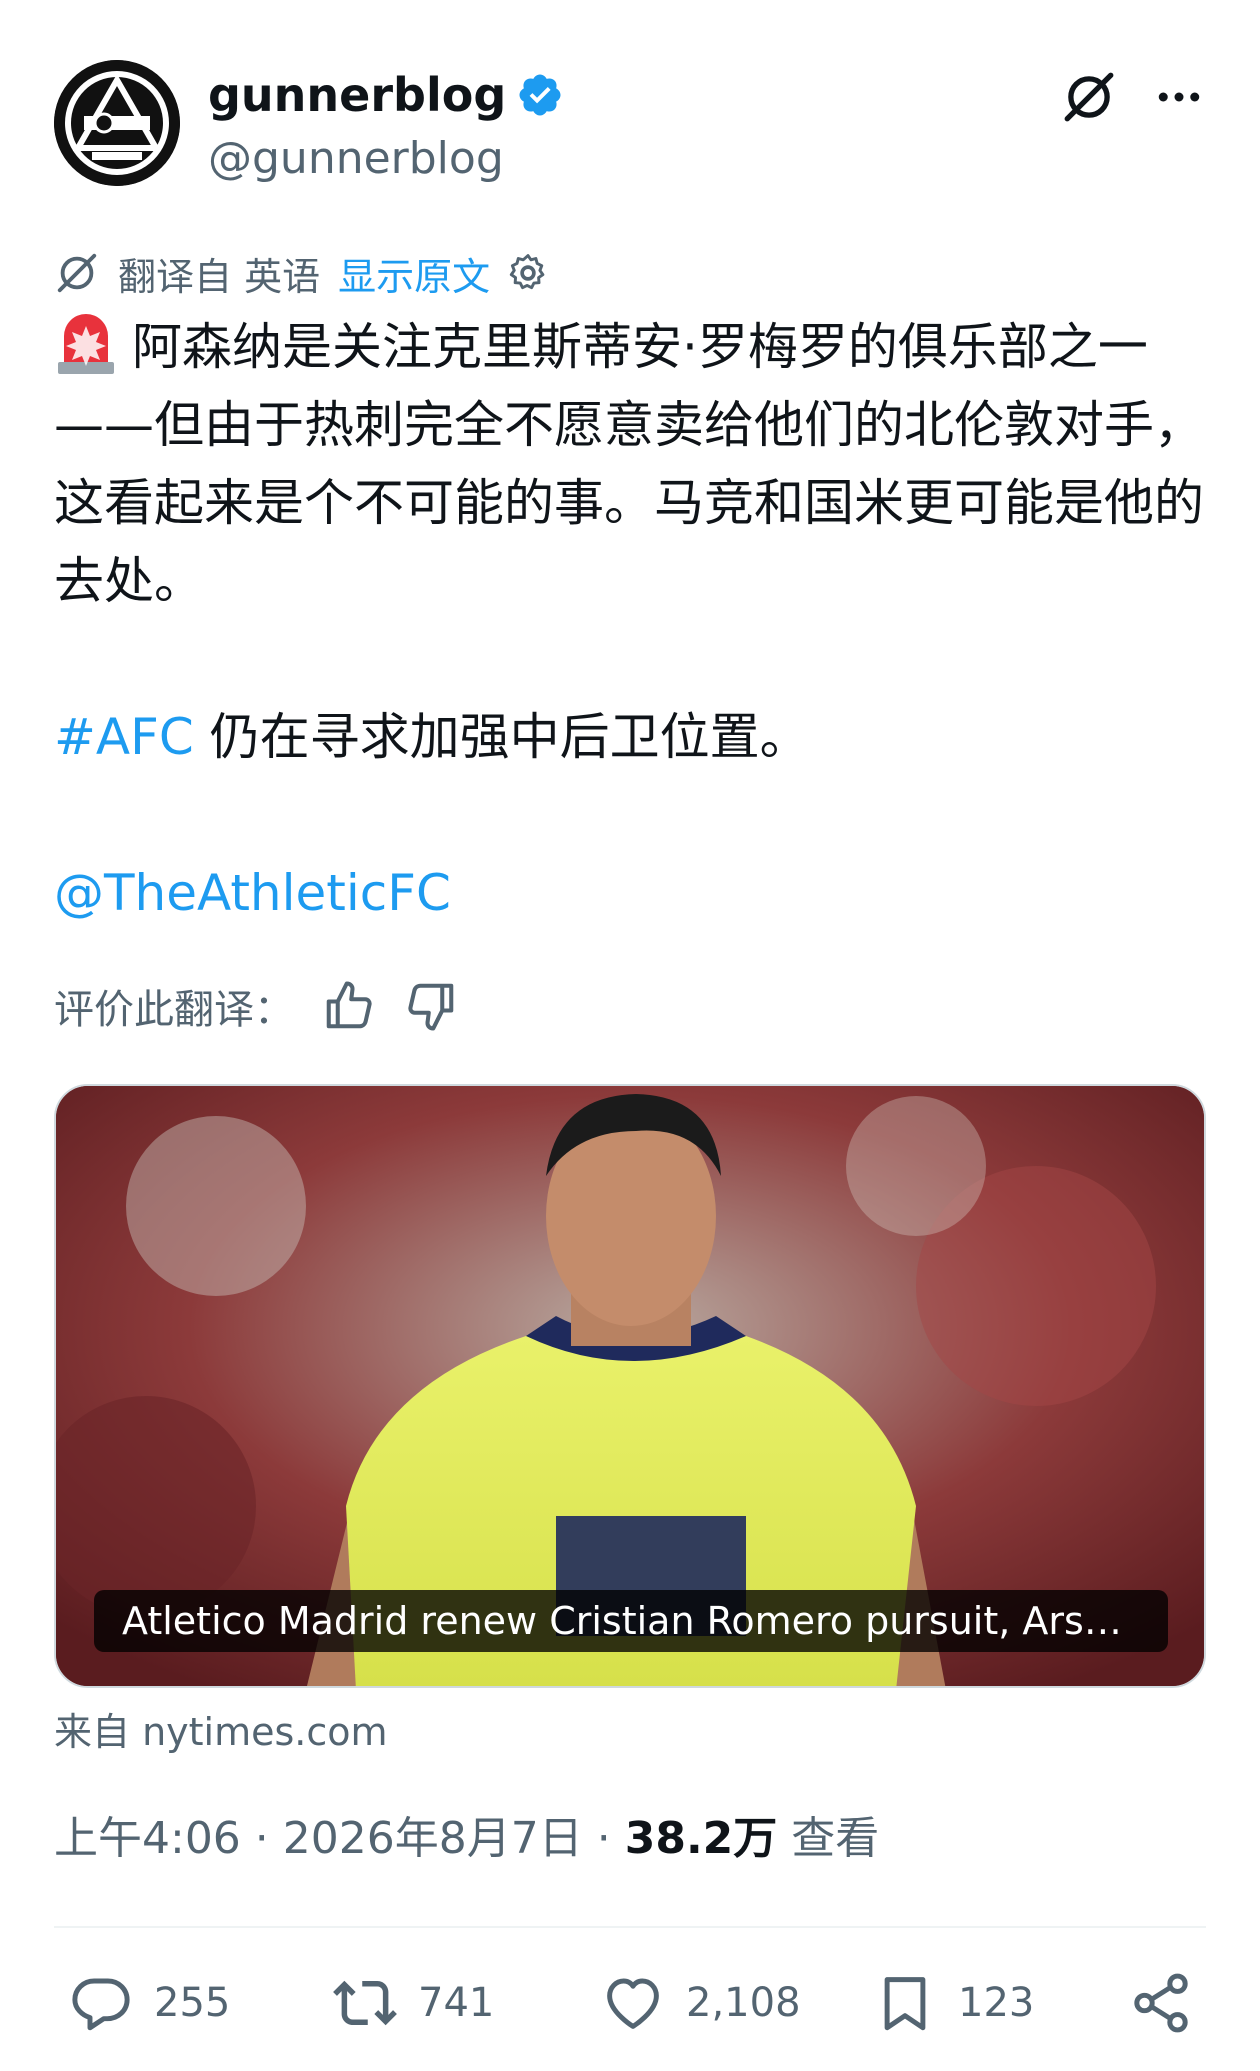  Describe the element at coordinates (86, 344) in the screenshot. I see `police-light-emoji-icon` at that location.